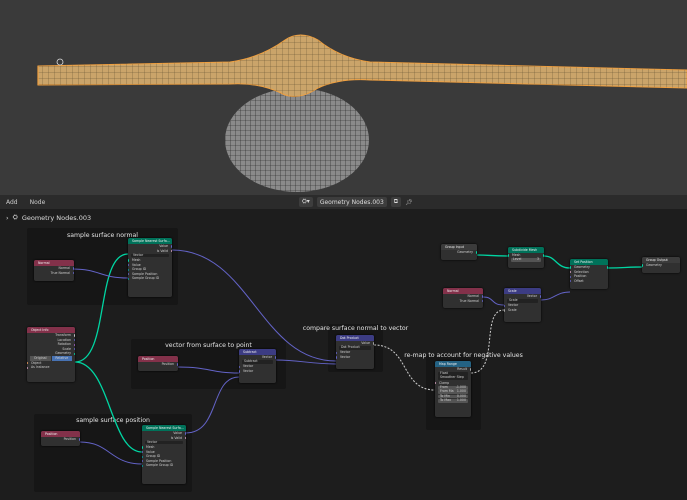 Image resolution: width=687 pixels, height=500 pixels. What do you see at coordinates (409, 202) in the screenshot?
I see `pin-icon: 📌︎` at bounding box center [409, 202].